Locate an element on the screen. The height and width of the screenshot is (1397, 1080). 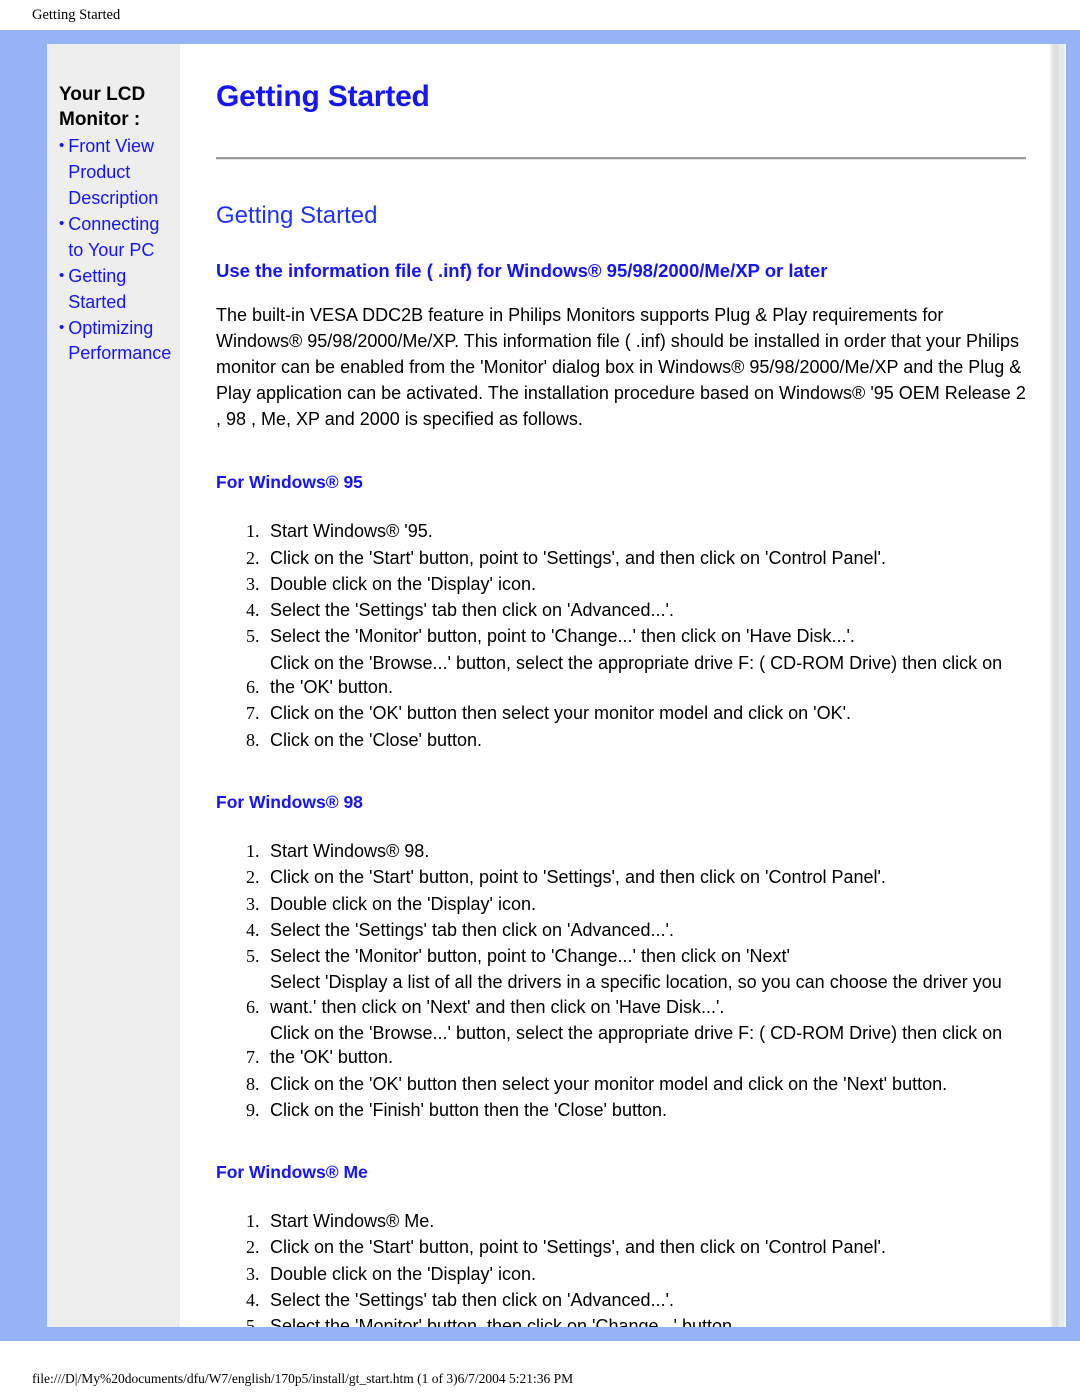
os-section-heading: For Windows® 95 is located at coordinates (289, 482).